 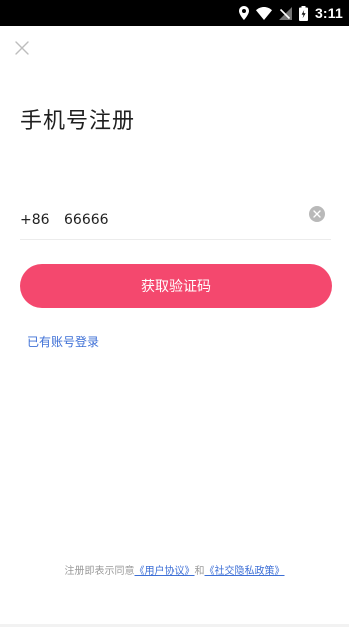 What do you see at coordinates (328, 13) in the screenshot?
I see `status-time: 3:11` at bounding box center [328, 13].